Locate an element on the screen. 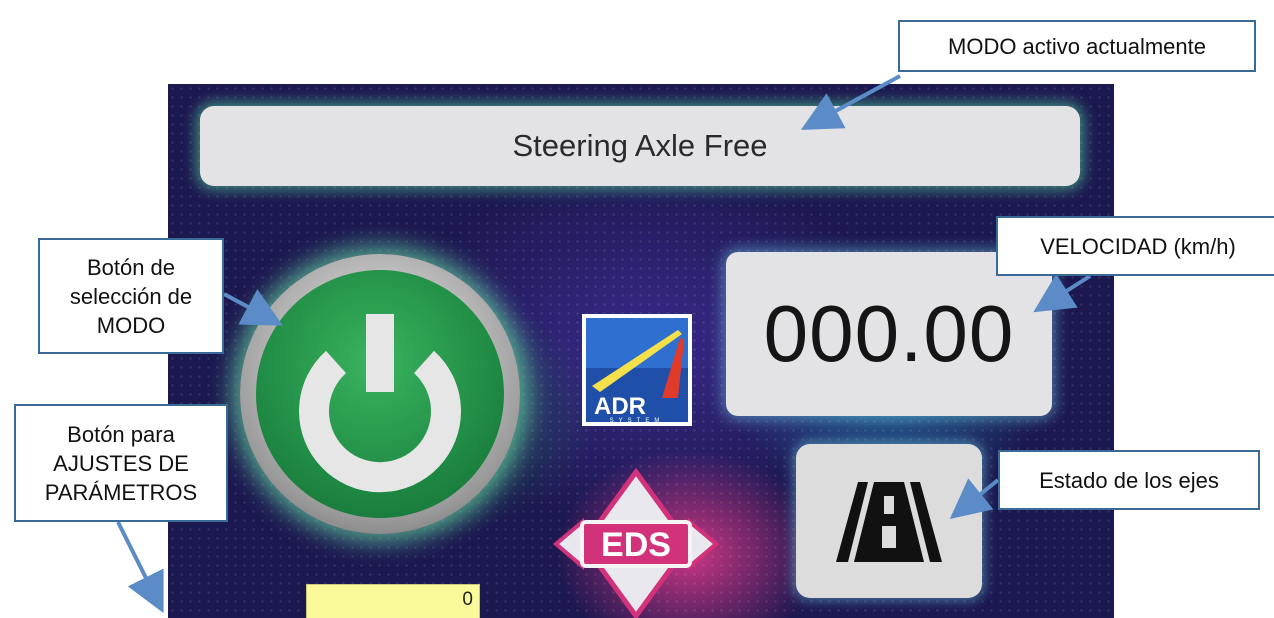 The height and width of the screenshot is (618, 1274). arrow-settings is located at coordinates (140, 567).